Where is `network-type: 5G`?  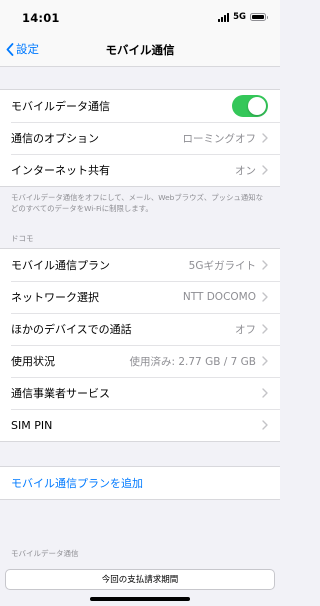
network-type: 5G is located at coordinates (239, 17).